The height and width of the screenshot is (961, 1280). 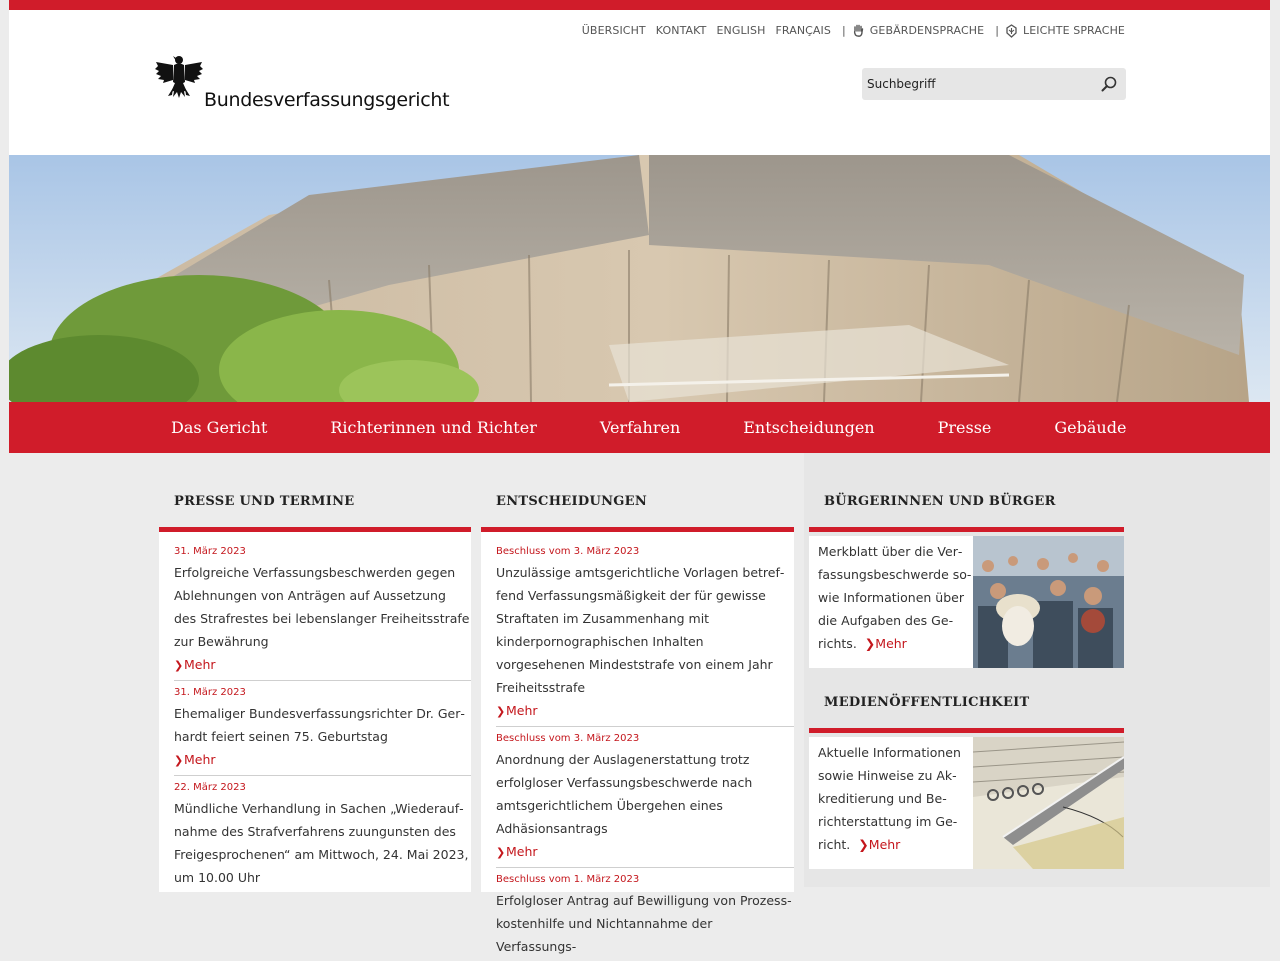 I want to click on easy-language-icon, so click(x=1011, y=31).